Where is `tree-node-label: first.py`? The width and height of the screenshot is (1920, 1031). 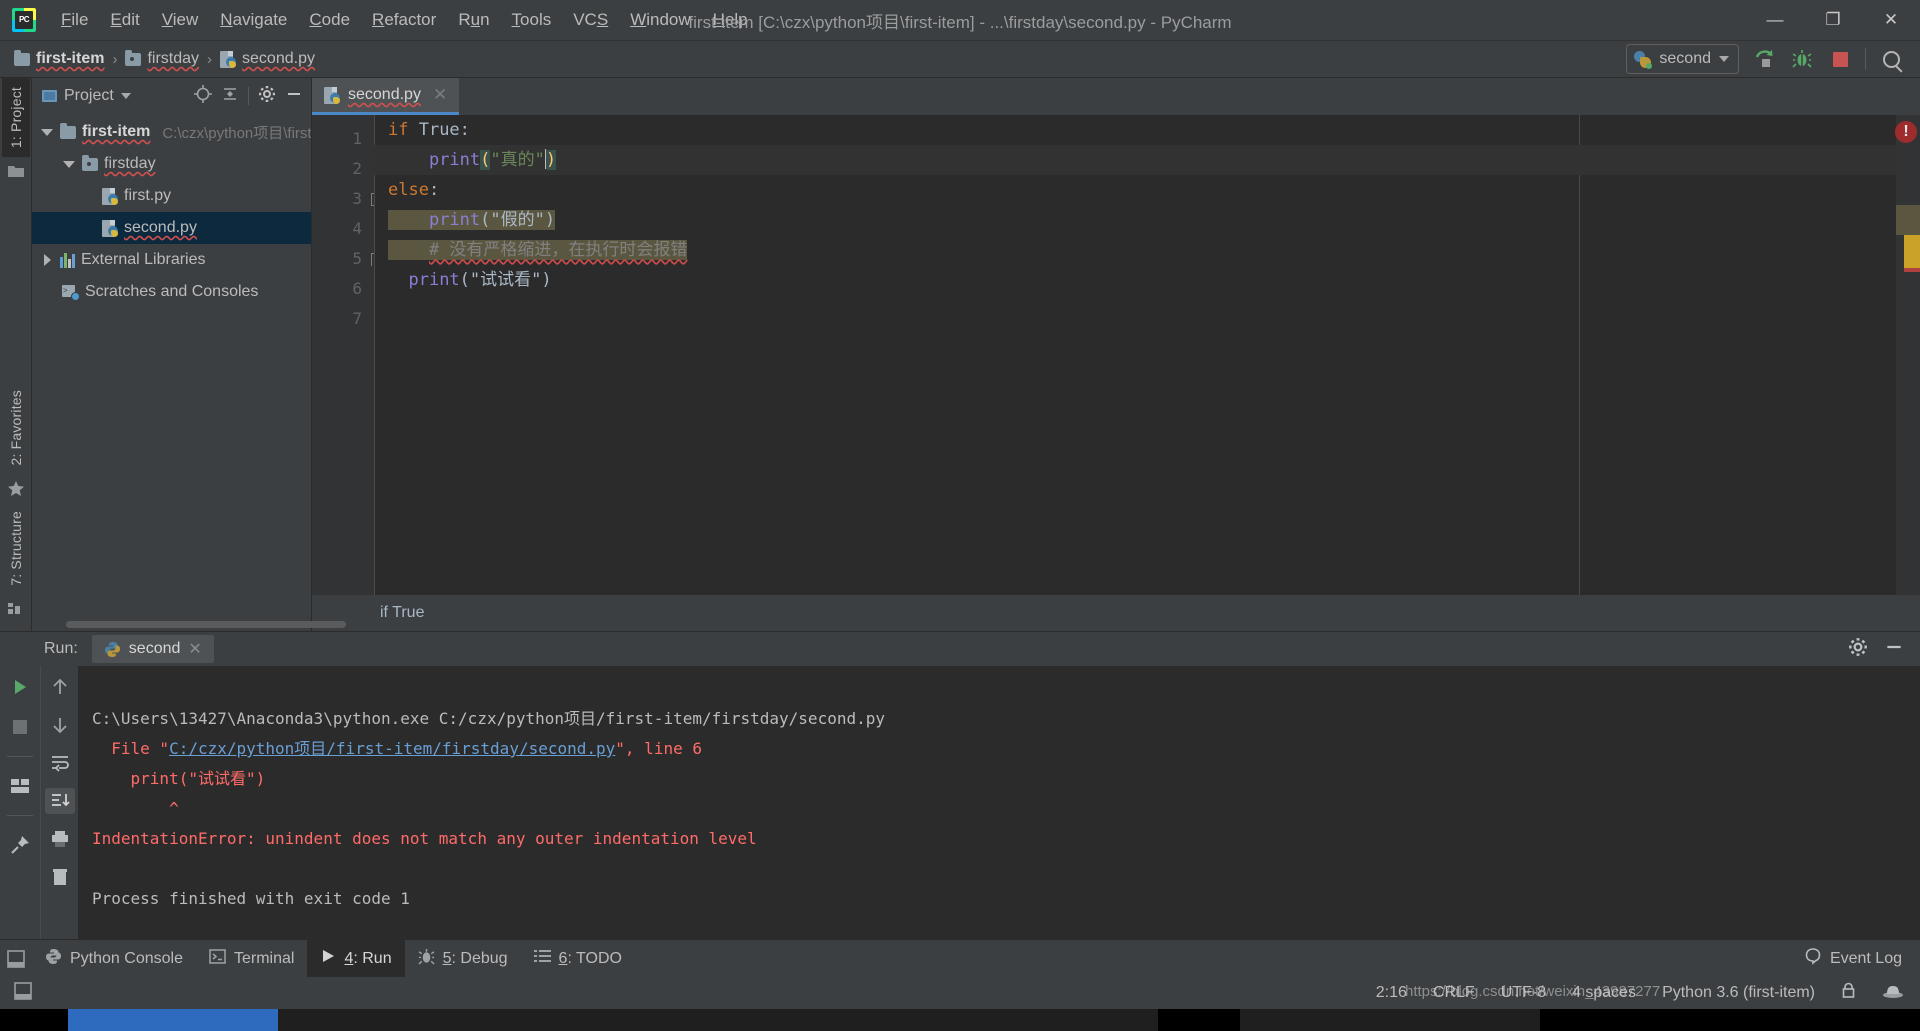
tree-node-label: first.py is located at coordinates (148, 195).